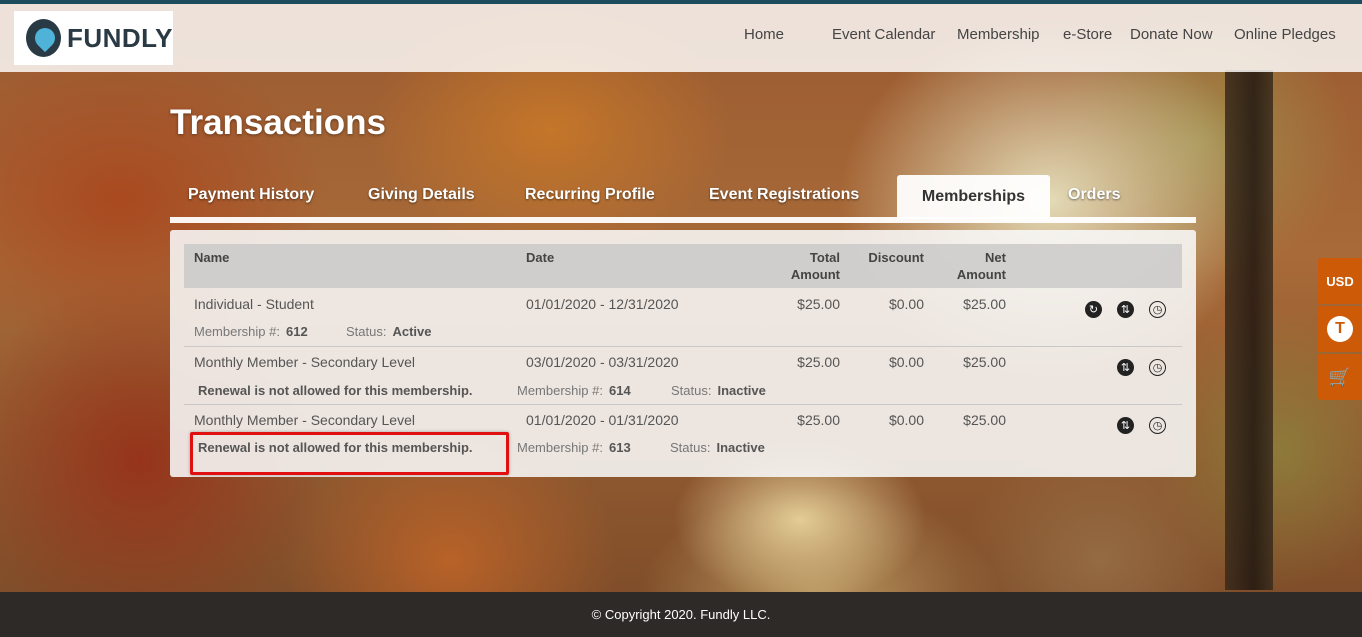  What do you see at coordinates (1285, 34) in the screenshot?
I see `nav-online-pledges: Online Pledges` at bounding box center [1285, 34].